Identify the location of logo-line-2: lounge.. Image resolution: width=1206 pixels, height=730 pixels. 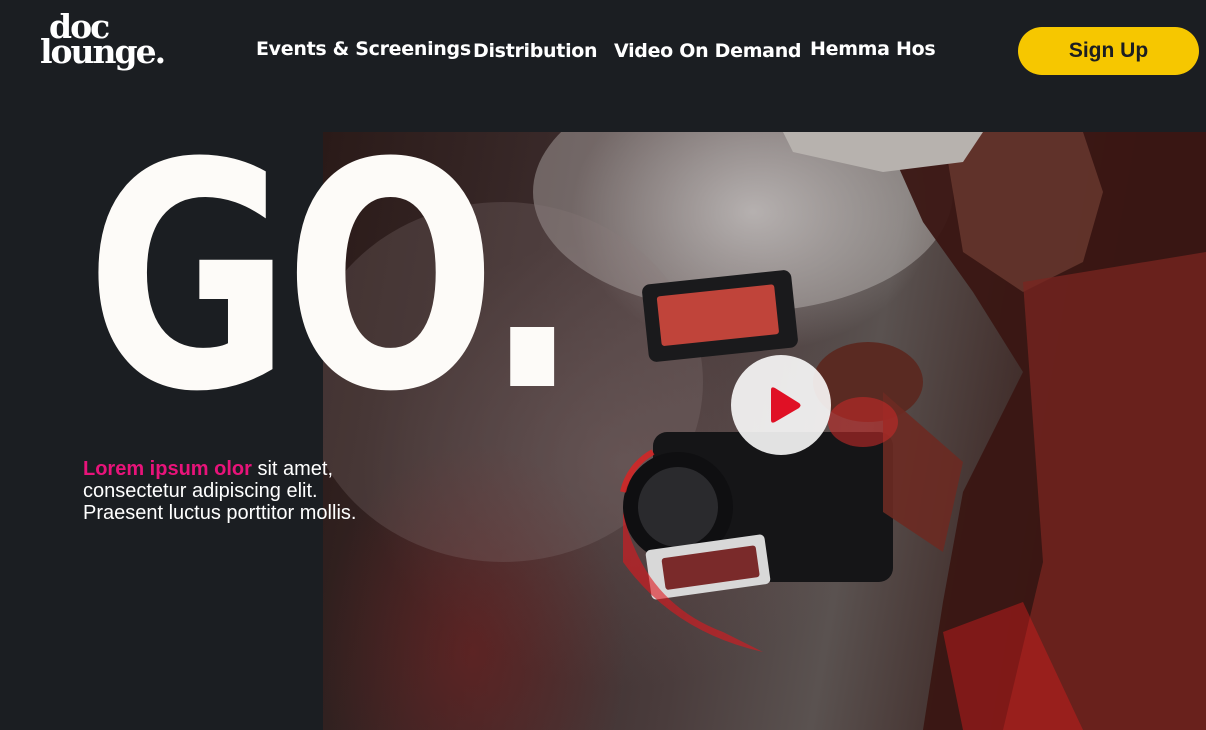
(103, 51).